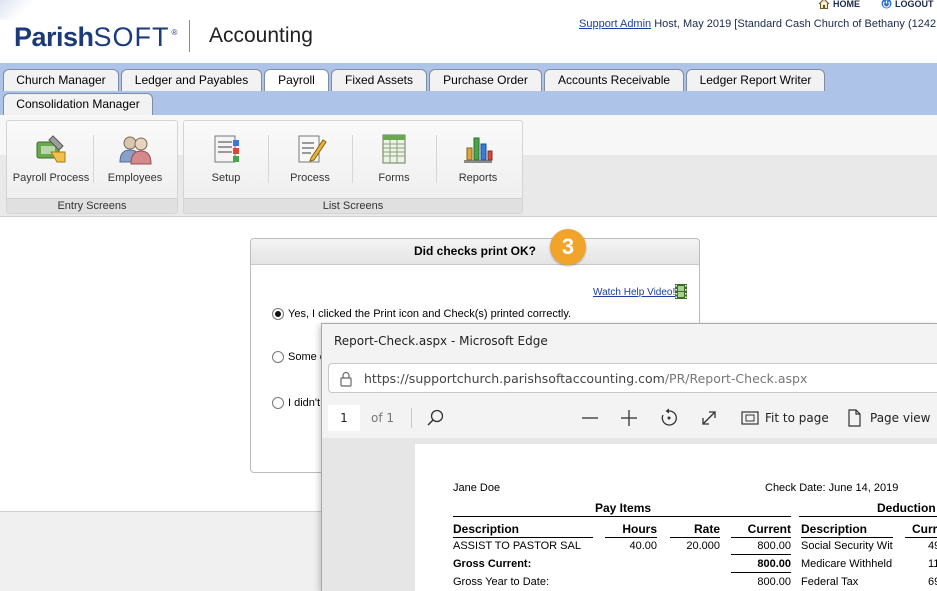  Describe the element at coordinates (622, 516) in the screenshot. I see `pay-items-rule` at that location.